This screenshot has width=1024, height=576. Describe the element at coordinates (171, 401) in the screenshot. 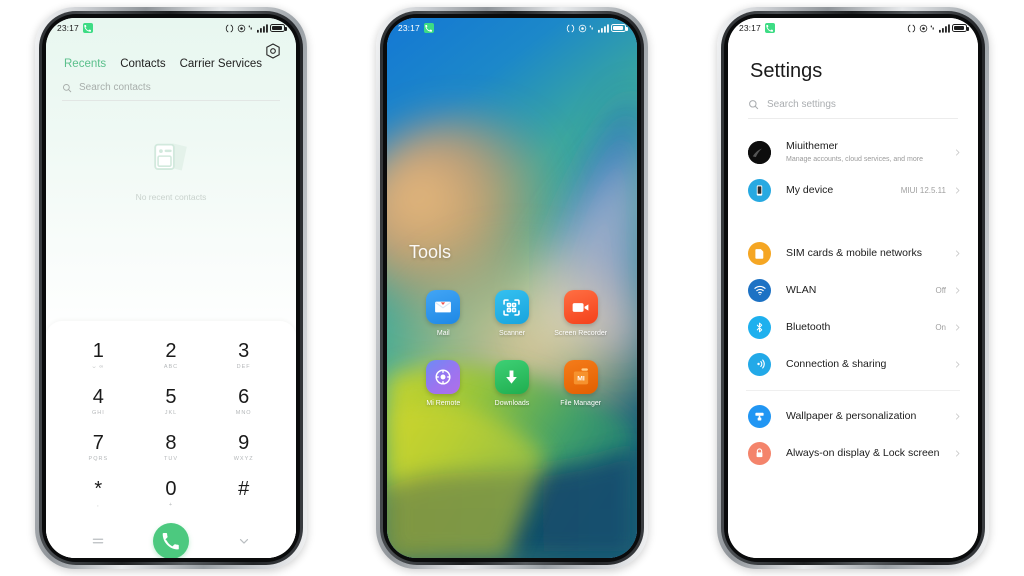

I see `dialpad-key: 5 JKL` at that location.